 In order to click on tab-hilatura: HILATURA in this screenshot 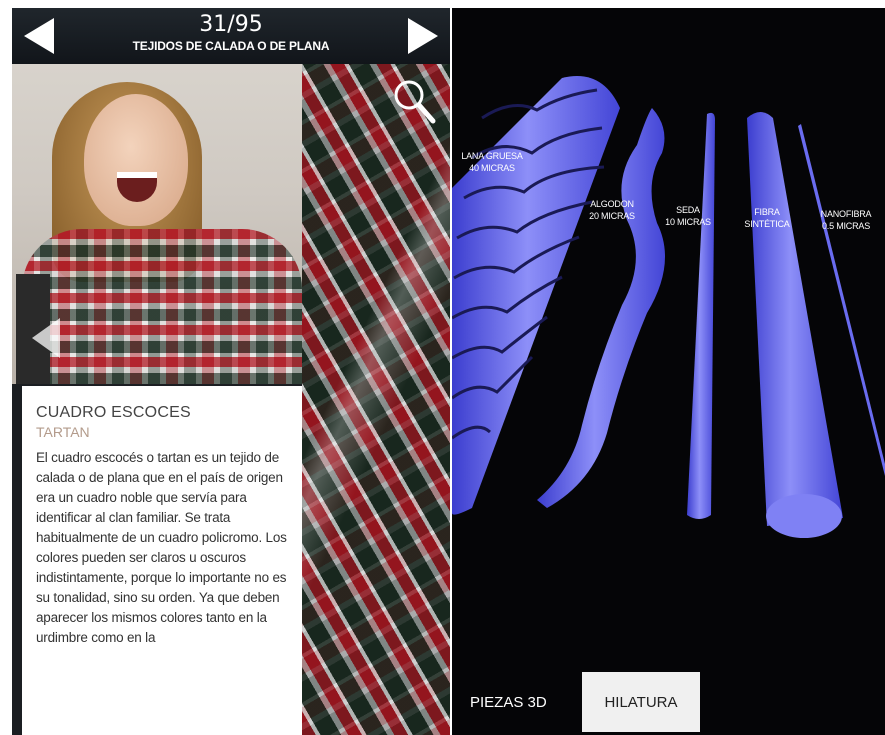, I will do `click(641, 702)`.